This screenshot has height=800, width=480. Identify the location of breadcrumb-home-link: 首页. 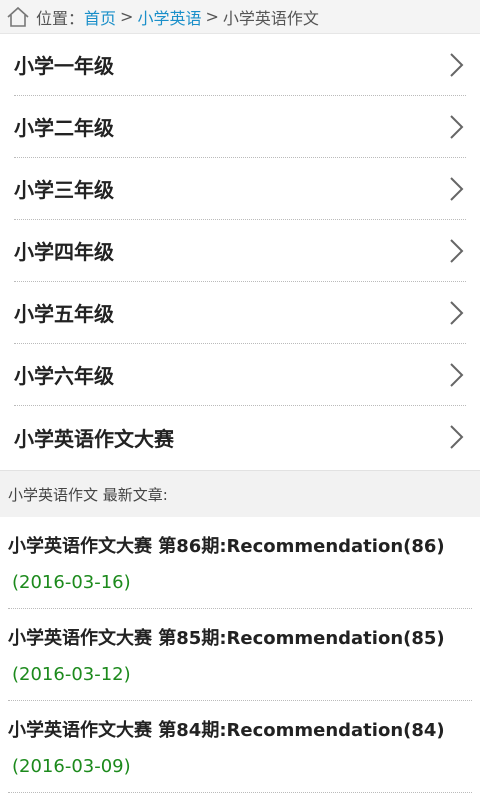
(100, 17).